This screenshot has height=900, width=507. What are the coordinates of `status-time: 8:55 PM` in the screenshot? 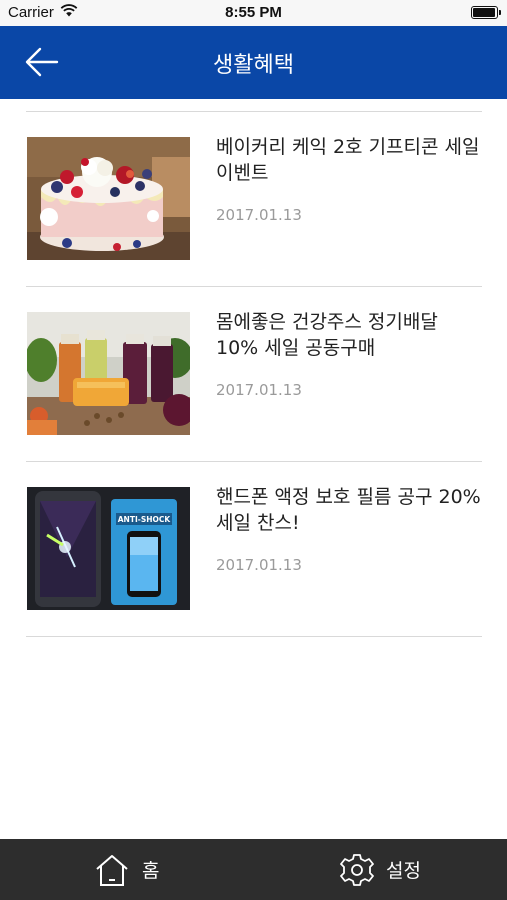 It's located at (253, 12).